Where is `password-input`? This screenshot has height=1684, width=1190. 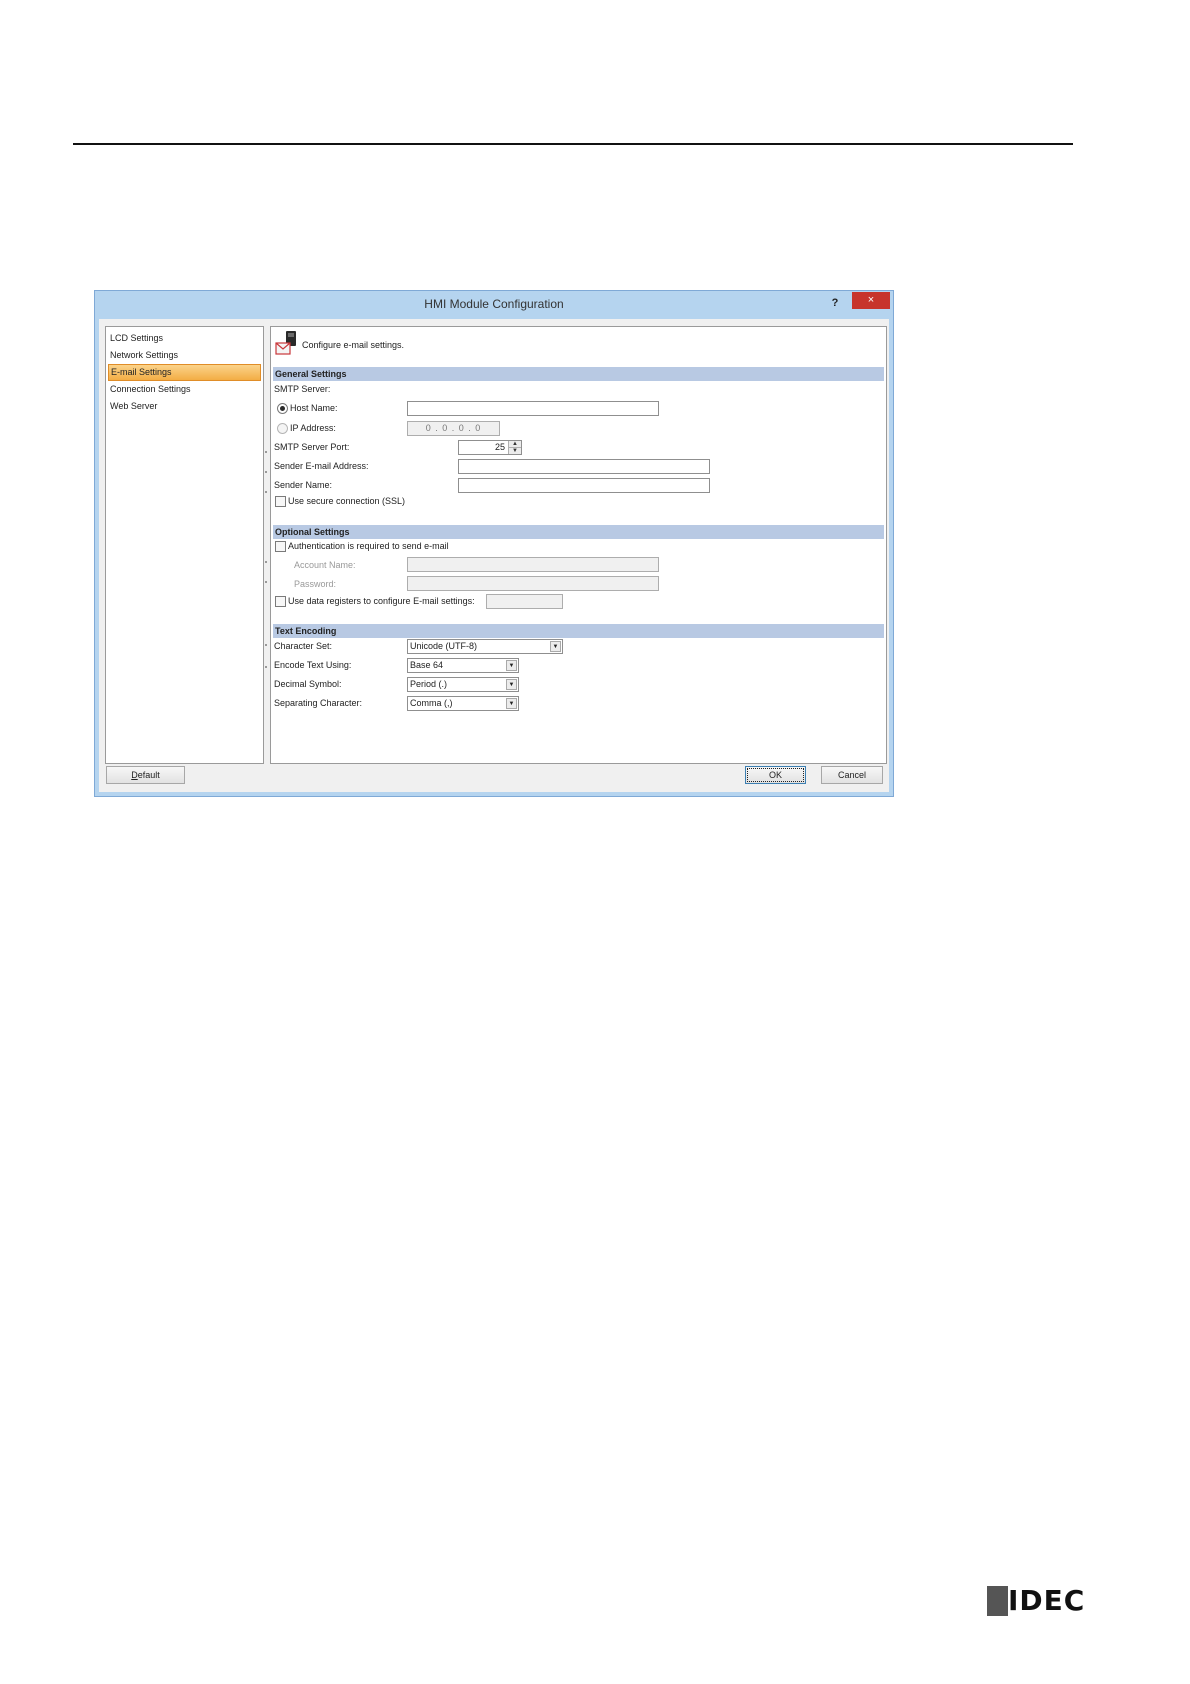
password-input is located at coordinates (533, 583).